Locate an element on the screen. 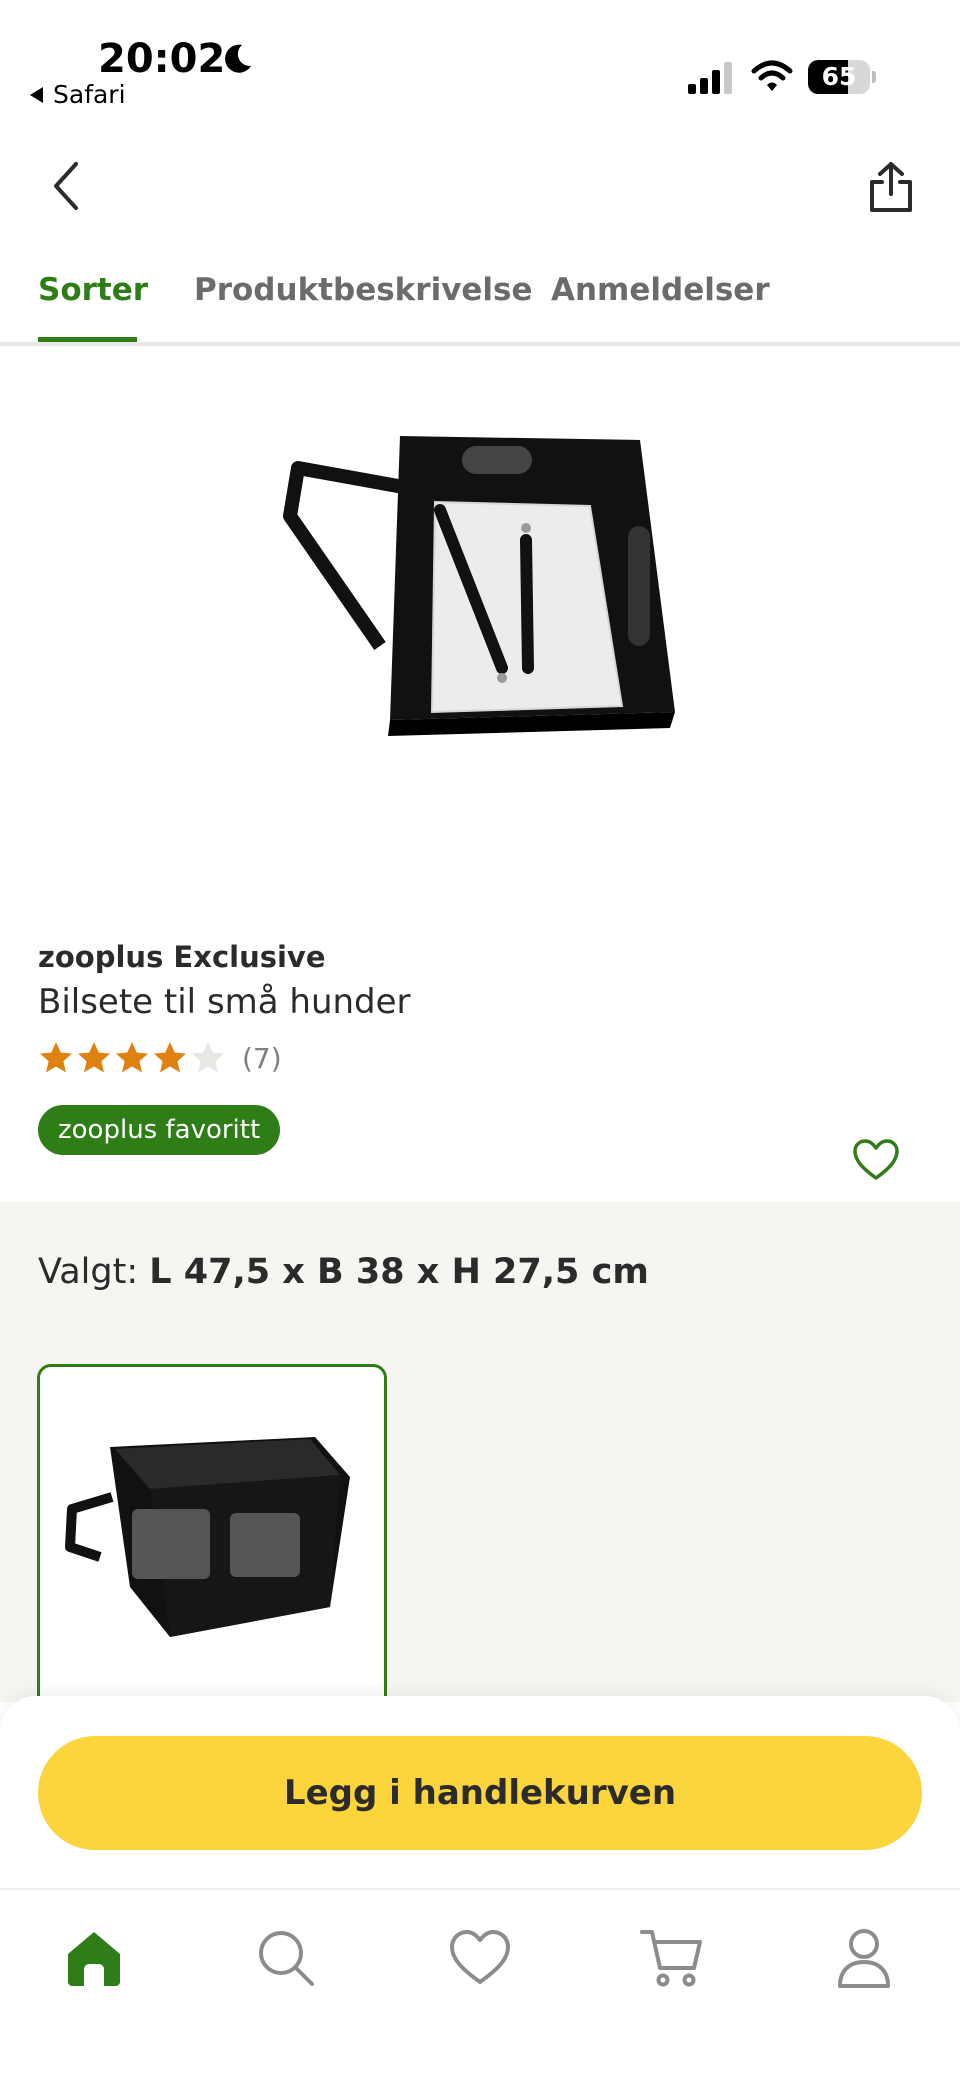 The width and height of the screenshot is (960, 2087). status-time: 20:02 is located at coordinates (162, 59).